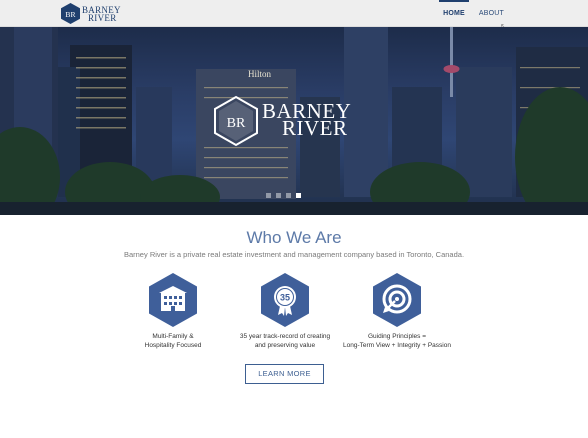 Image resolution: width=588 pixels, height=438 pixels. What do you see at coordinates (397, 336) in the screenshot?
I see `feature-line1: Guiding Principles =` at bounding box center [397, 336].